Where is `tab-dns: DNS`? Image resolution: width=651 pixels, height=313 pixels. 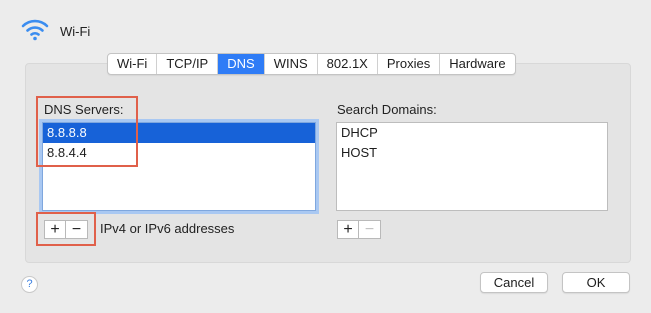
tab-dns: DNS is located at coordinates (241, 64).